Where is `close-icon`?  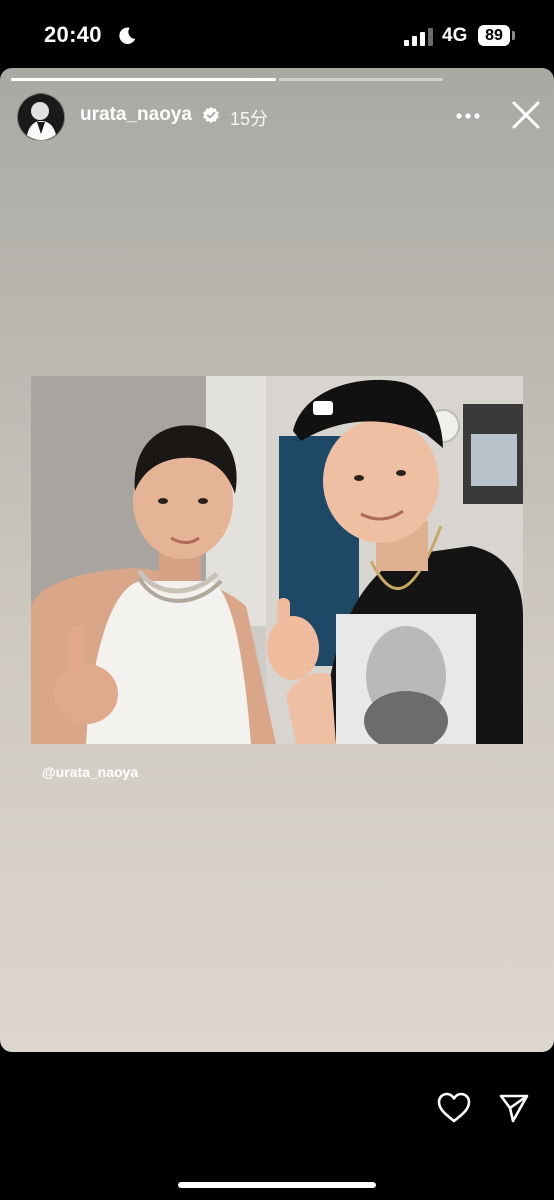 close-icon is located at coordinates (526, 115).